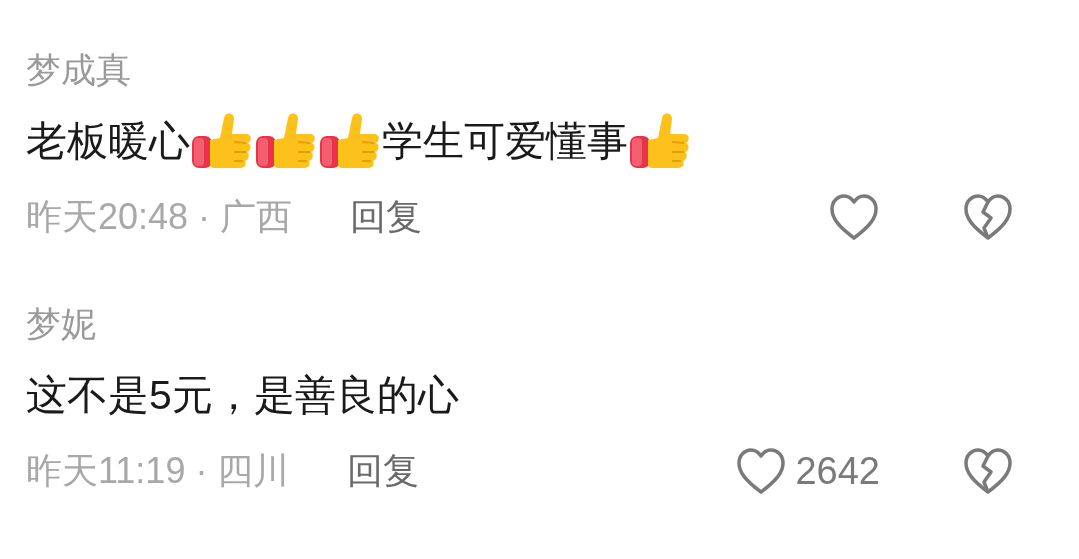 The height and width of the screenshot is (559, 1079). What do you see at coordinates (61, 324) in the screenshot?
I see `username: 梦妮` at bounding box center [61, 324].